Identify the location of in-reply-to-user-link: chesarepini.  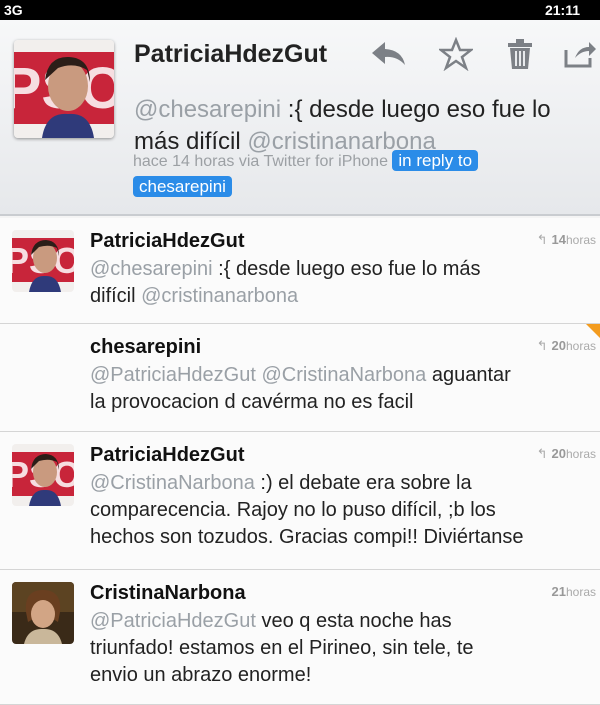
(182, 186).